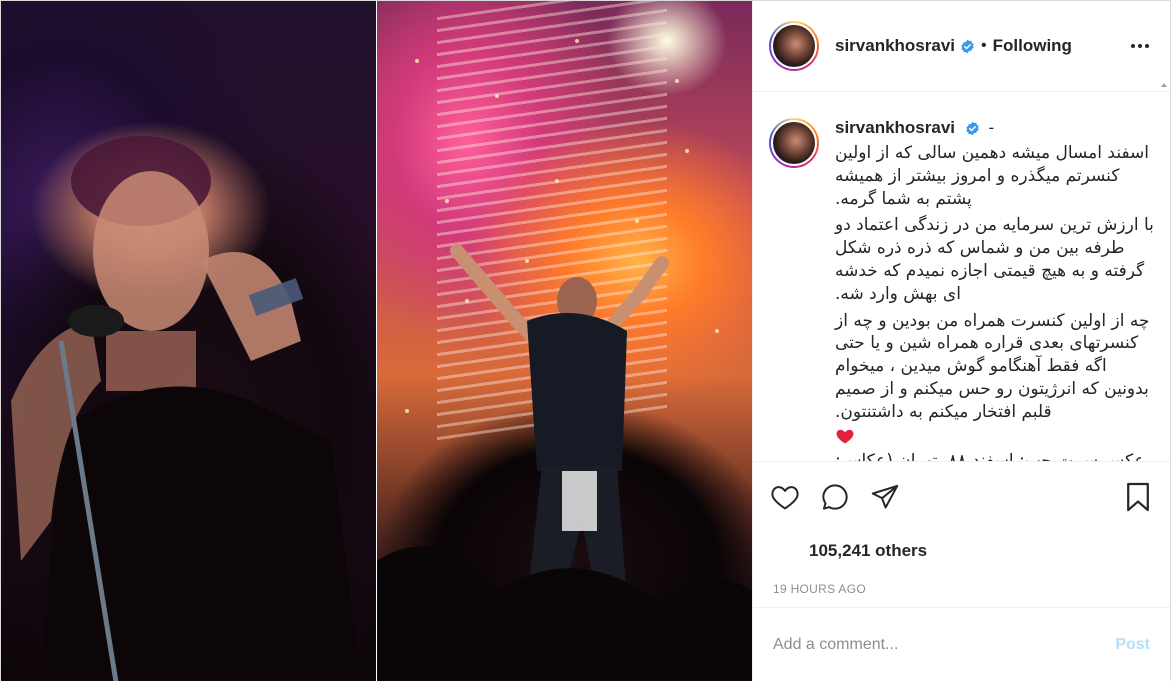 This screenshot has height=681, width=1171. I want to click on caption-dash: -, so click(991, 127).